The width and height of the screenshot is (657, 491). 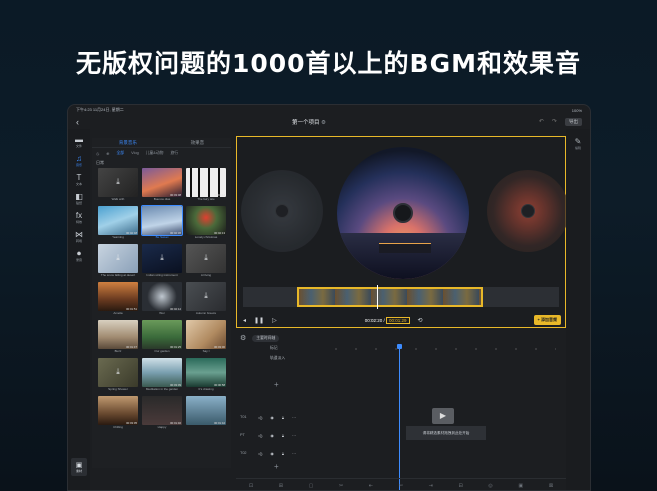 I want to click on subtab-all: 全部, so click(x=121, y=153).